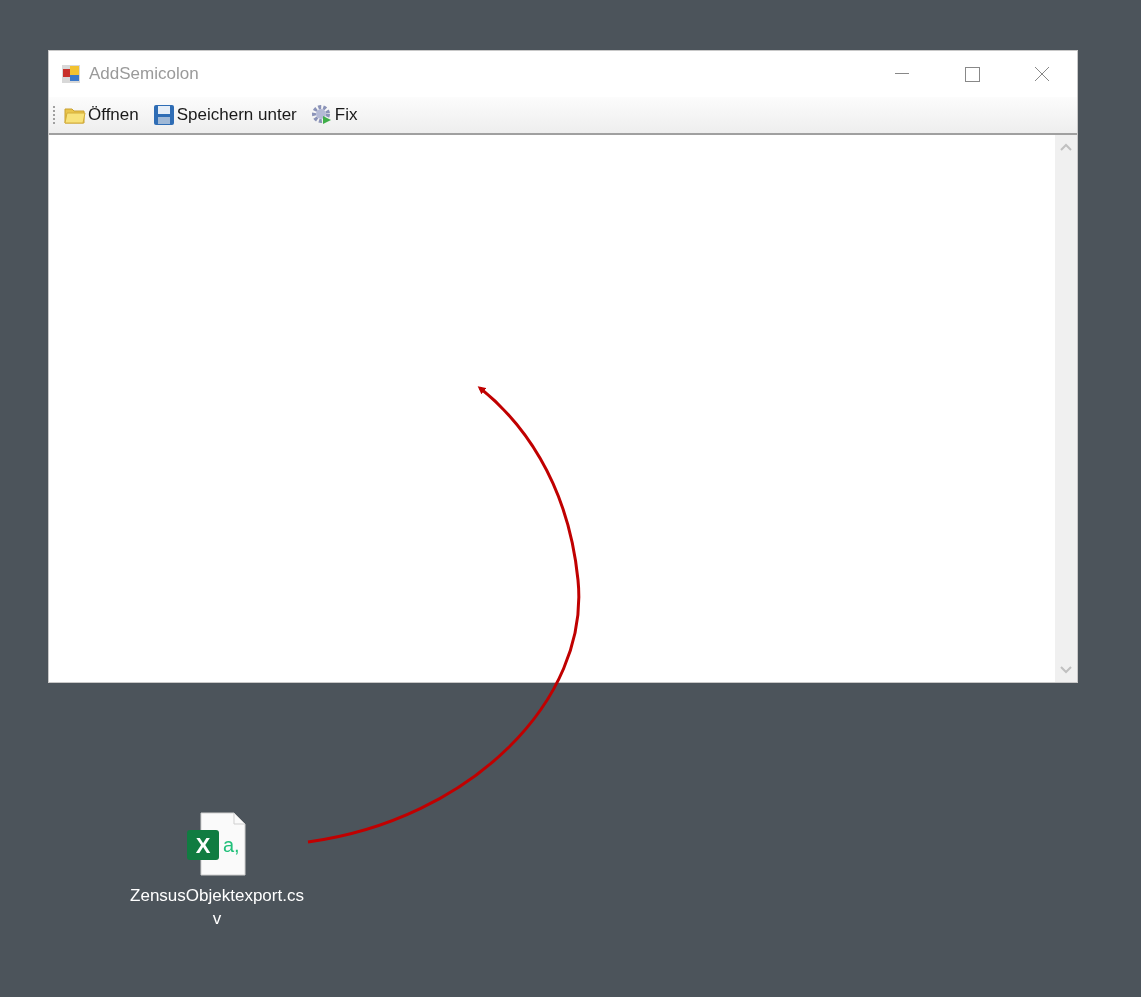 This screenshot has width=1141, height=997. I want to click on gear-icon, so click(321, 115).